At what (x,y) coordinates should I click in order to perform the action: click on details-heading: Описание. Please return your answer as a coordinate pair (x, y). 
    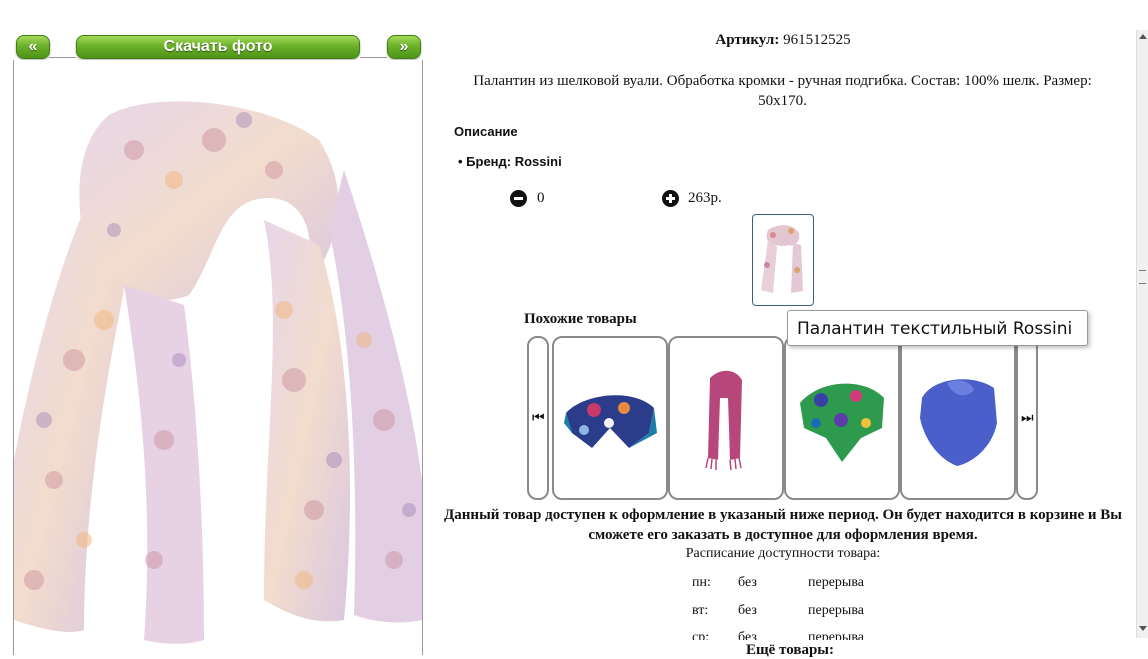
    Looking at the image, I should click on (486, 131).